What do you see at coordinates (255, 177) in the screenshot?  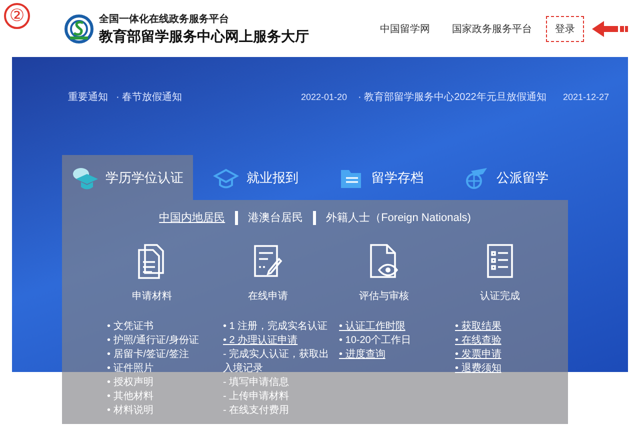 I see `service-tab: 就业报到` at bounding box center [255, 177].